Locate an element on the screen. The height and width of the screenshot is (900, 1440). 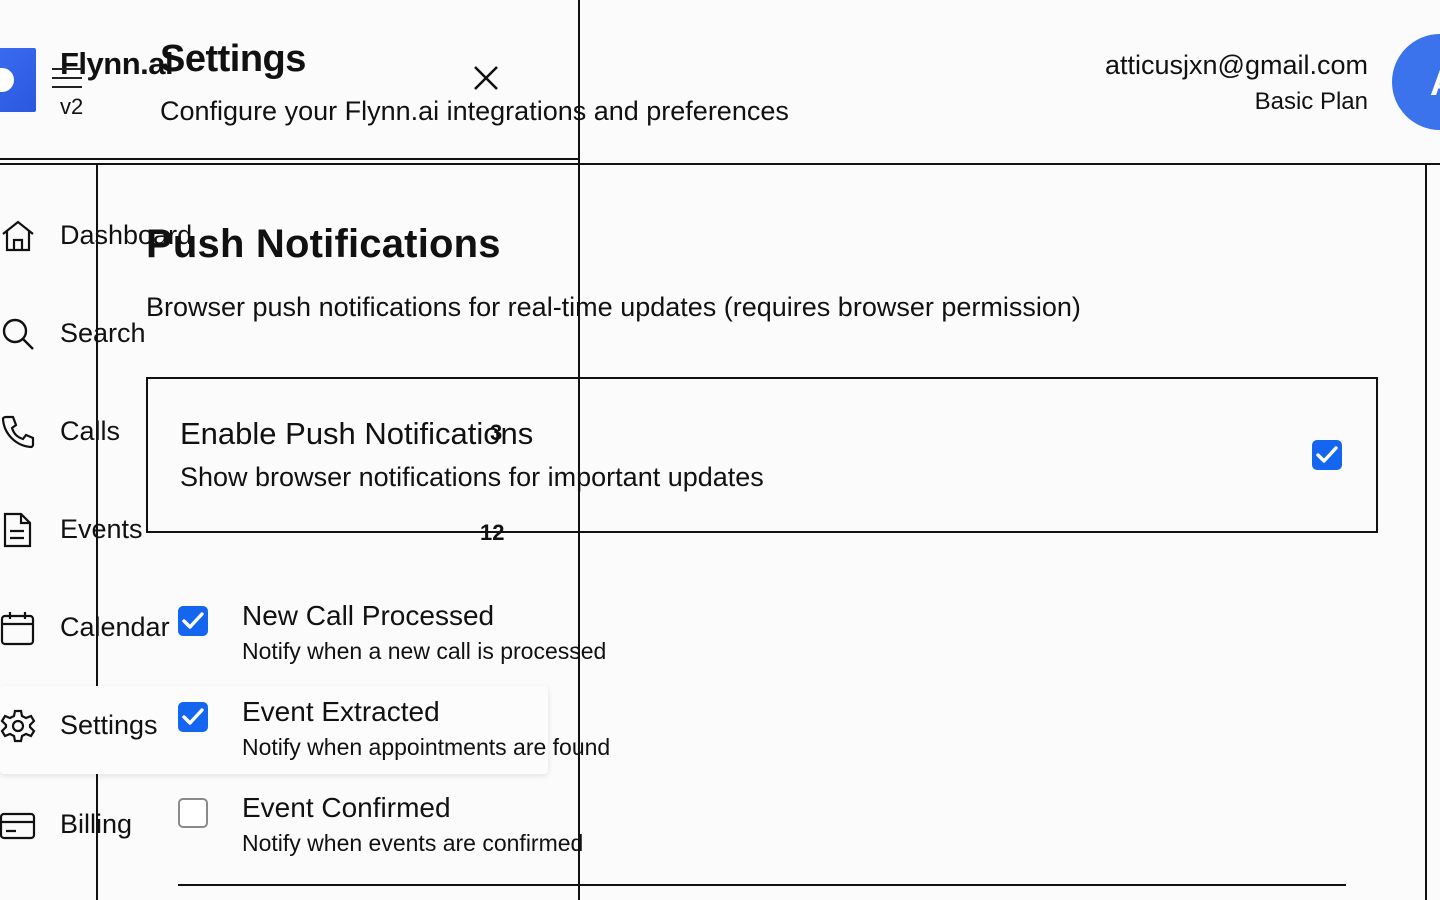
enable-push-card is located at coordinates (762, 455).